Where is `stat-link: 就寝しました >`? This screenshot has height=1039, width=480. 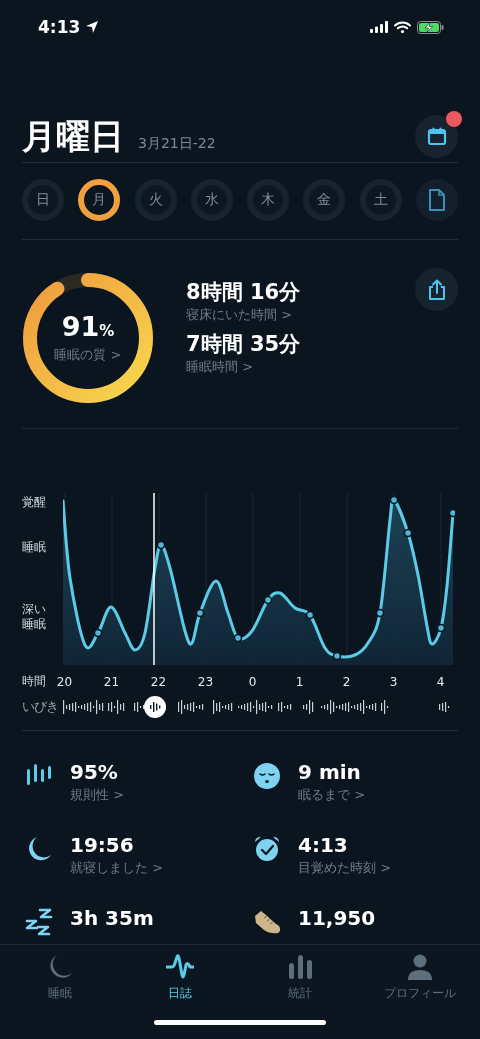
stat-link: 就寝しました > is located at coordinates (117, 868).